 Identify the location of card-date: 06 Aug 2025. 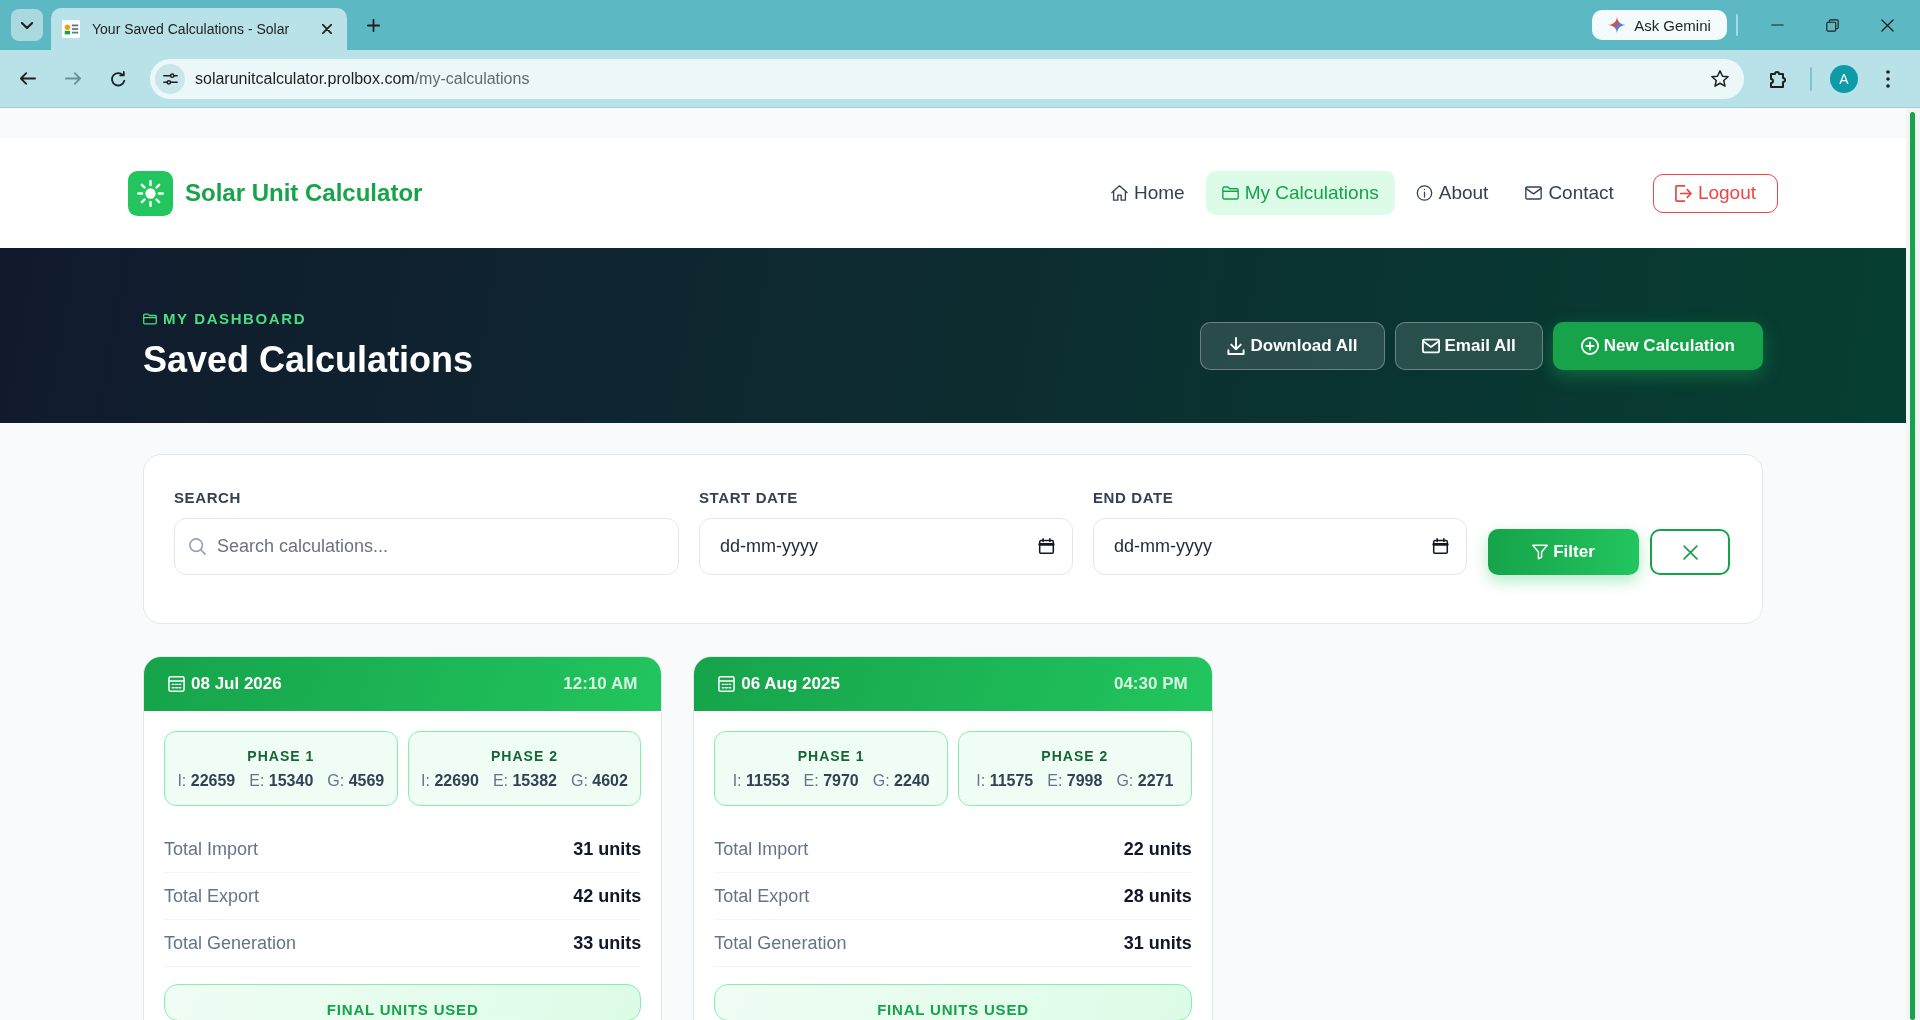
(790, 684).